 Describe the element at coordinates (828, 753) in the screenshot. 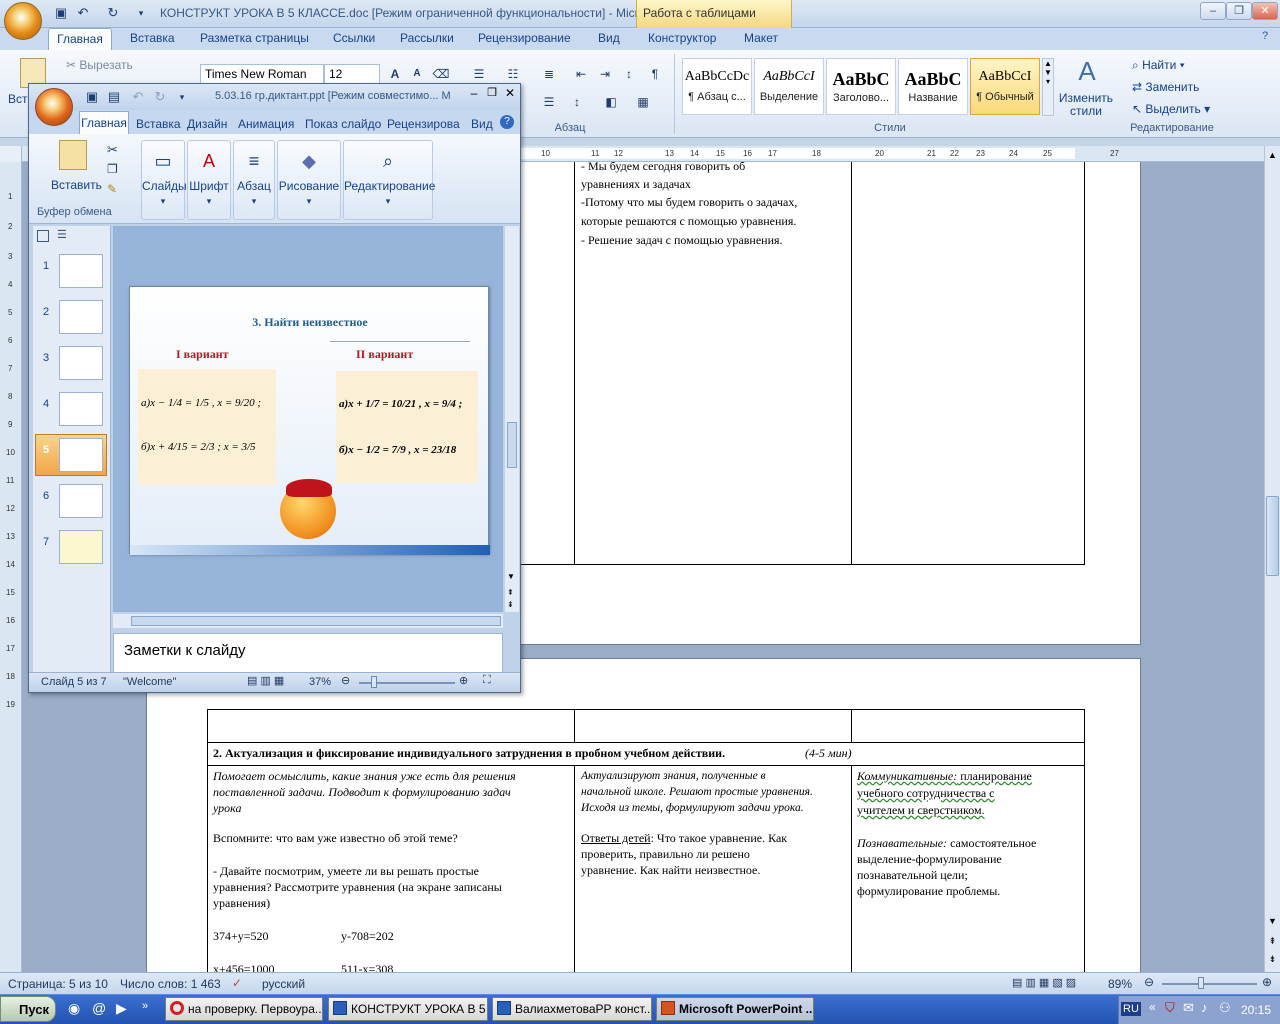

I see `section-time: (4-5 мин)` at that location.